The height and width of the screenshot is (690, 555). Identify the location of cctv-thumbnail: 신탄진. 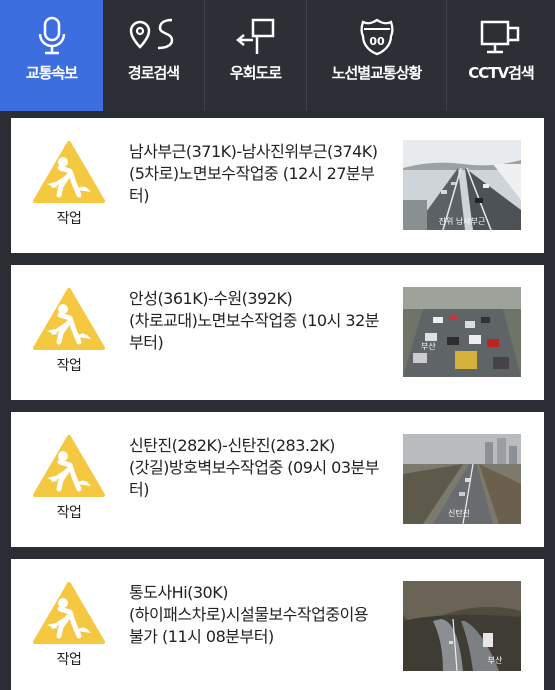
(462, 479).